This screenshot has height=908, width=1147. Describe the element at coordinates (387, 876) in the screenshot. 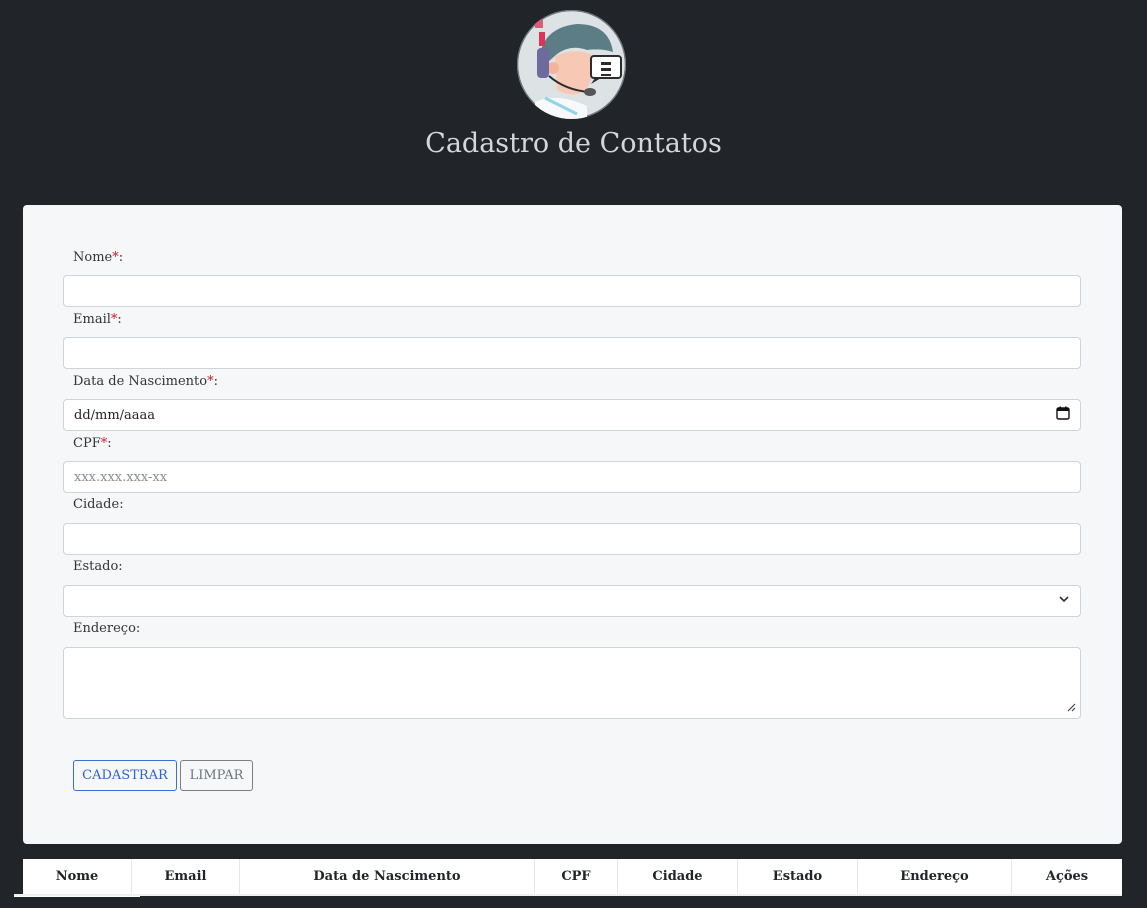

I see `table-header-nascimento: Data de Nascimento` at that location.